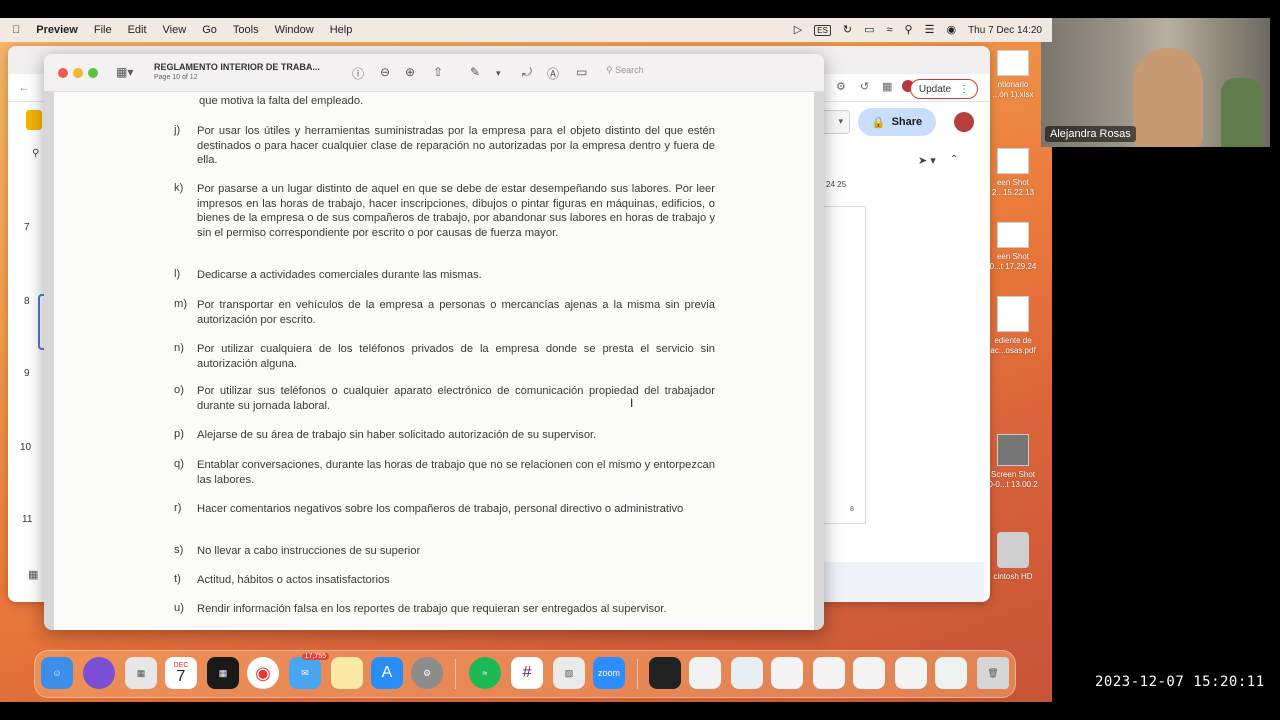 The width and height of the screenshot is (1280, 720). I want to click on item-letter: o), so click(179, 390).